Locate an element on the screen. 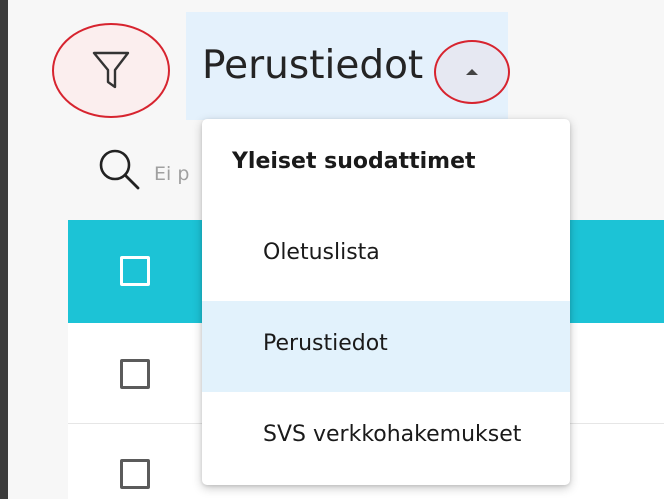 The width and height of the screenshot is (664, 499). select-all-checkbox is located at coordinates (135, 271).